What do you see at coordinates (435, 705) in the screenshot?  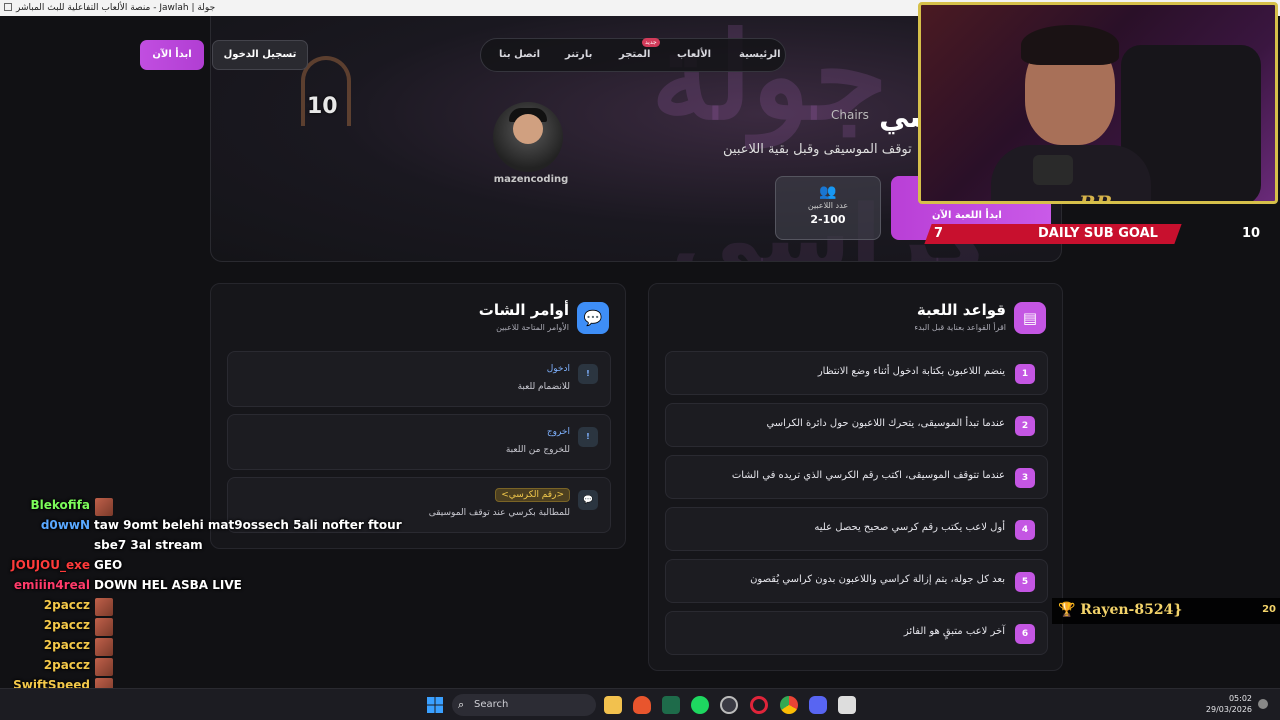 I see `windows-start-icon` at bounding box center [435, 705].